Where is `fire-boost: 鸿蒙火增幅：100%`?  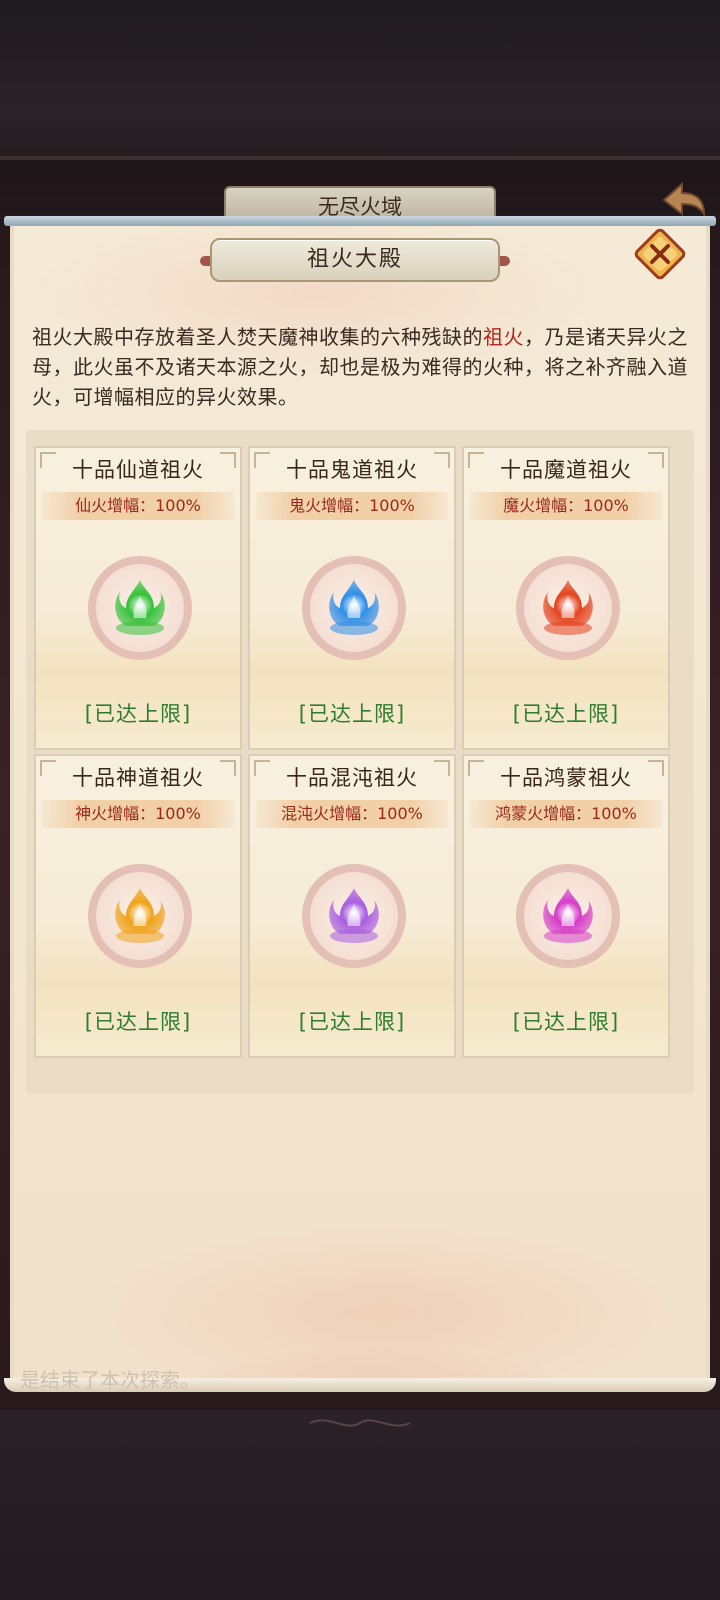 fire-boost: 鸿蒙火增幅：100% is located at coordinates (566, 813).